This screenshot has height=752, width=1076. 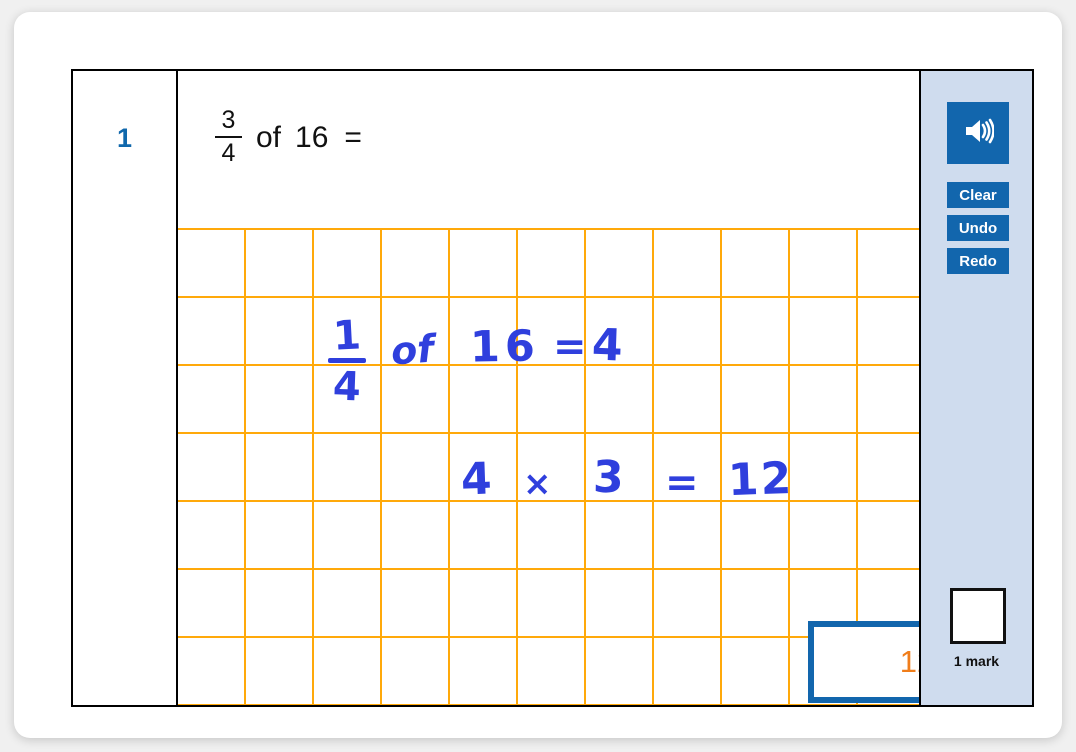 I want to click on undo-button: Undo, so click(x=978, y=228).